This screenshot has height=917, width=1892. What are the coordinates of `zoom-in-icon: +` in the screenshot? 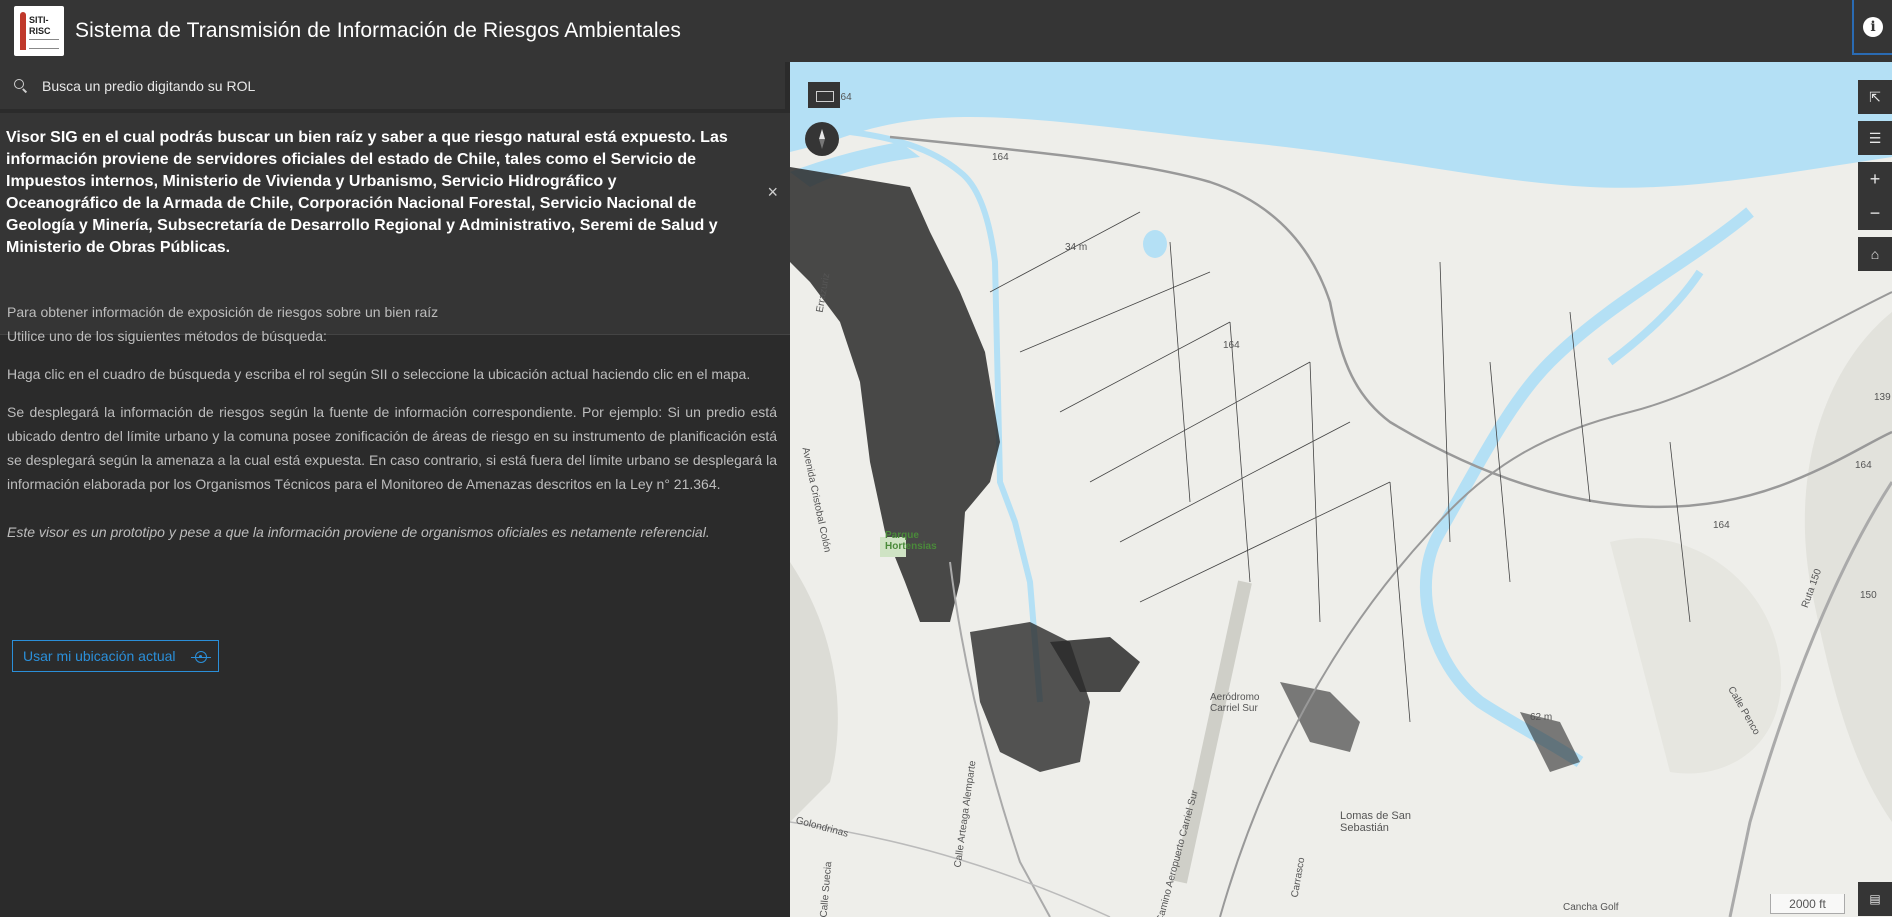 It's located at (1875, 178).